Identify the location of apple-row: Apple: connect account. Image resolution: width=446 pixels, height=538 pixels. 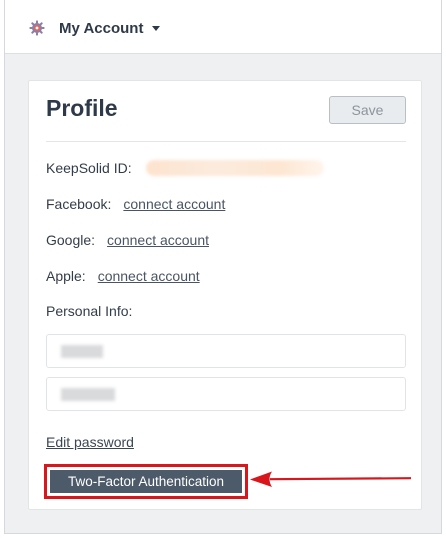
(123, 276).